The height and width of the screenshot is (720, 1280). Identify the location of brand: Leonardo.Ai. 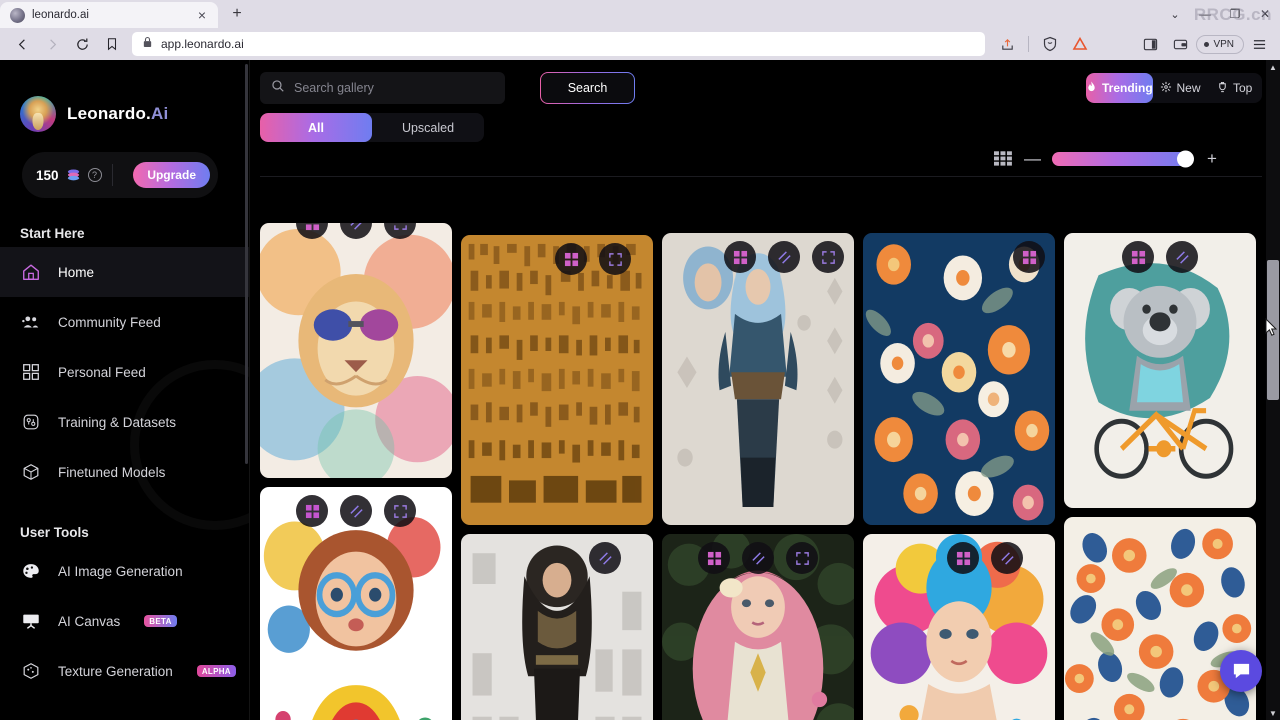
(124, 96).